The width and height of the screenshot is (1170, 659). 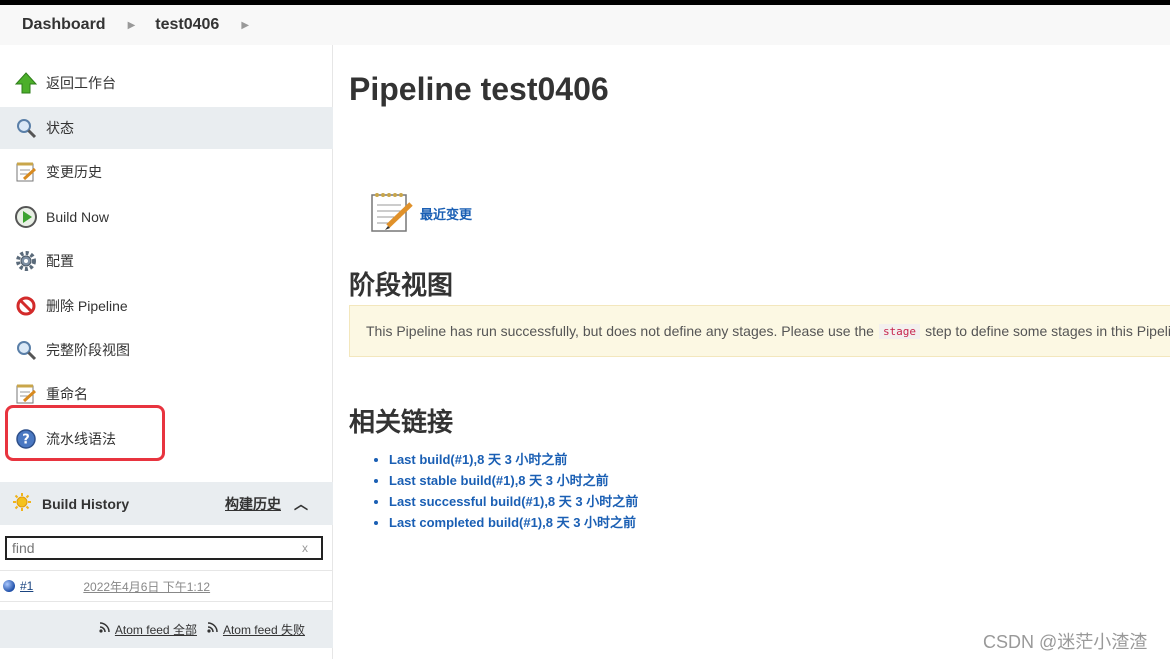 I want to click on breadcrumb: Dashboard ▶ test0406 ▶, so click(x=585, y=25).